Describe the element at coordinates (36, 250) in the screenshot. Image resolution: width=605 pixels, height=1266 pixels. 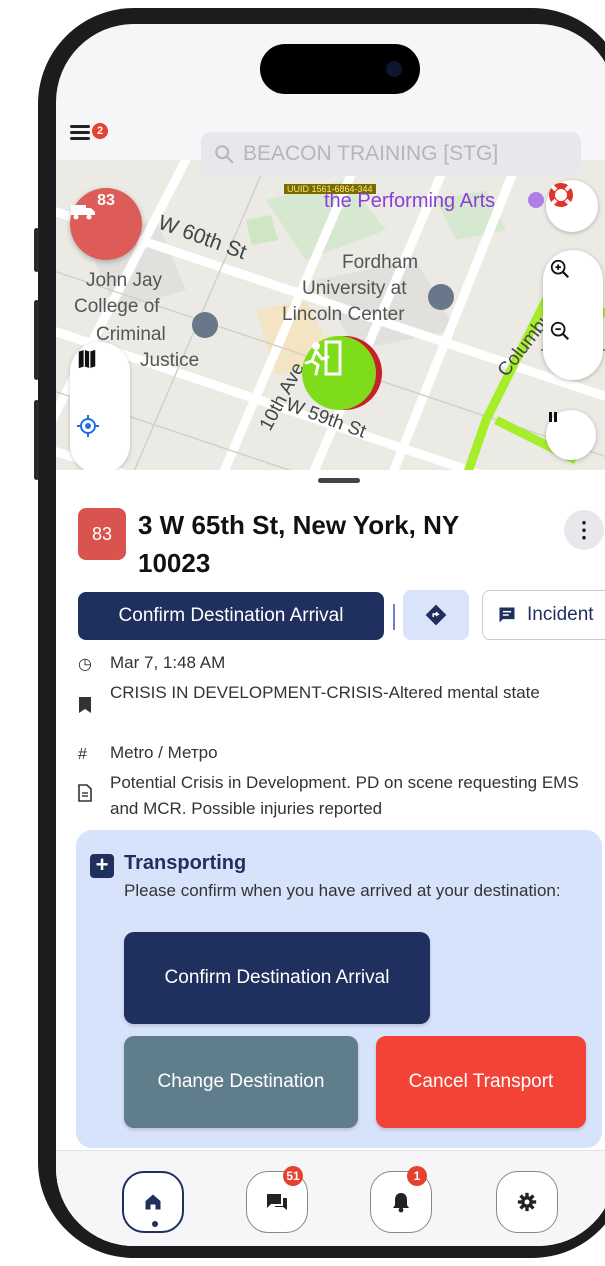
I see `phone-side-button` at that location.